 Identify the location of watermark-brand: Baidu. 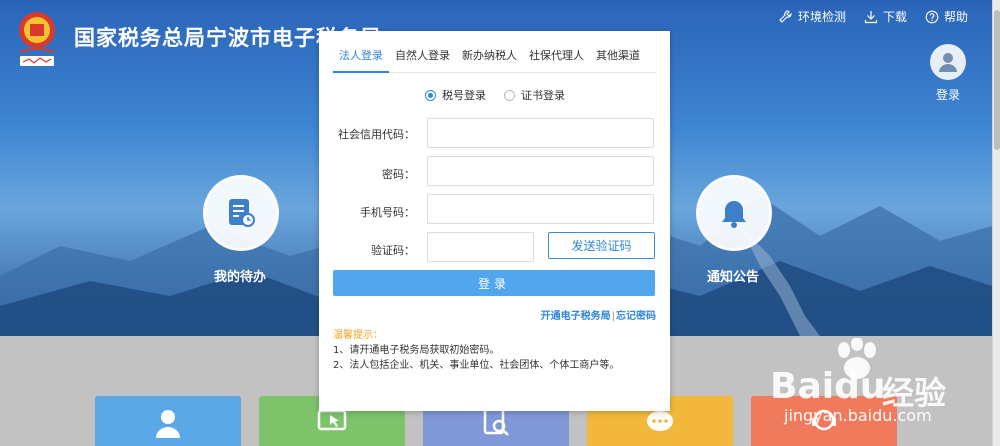
(828, 386).